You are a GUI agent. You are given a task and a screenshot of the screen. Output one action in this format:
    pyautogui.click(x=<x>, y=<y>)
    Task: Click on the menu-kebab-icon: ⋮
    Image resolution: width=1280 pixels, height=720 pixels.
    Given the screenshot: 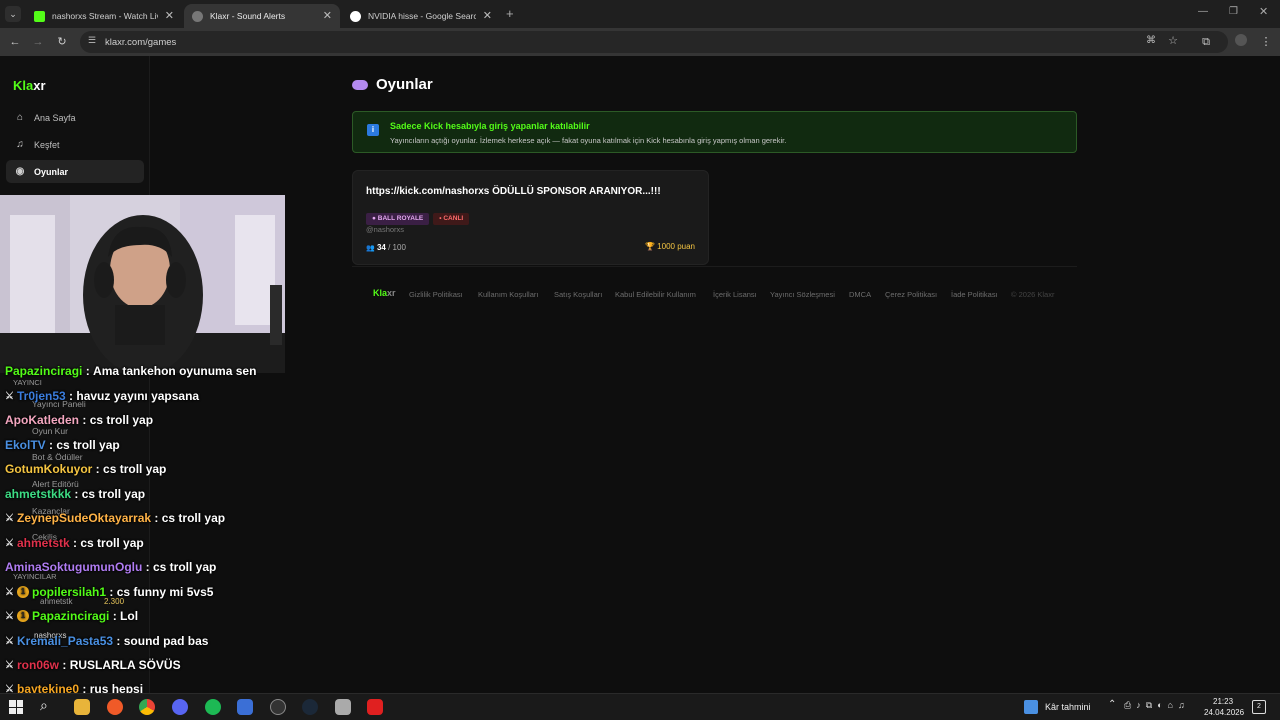 What is the action you would take?
    pyautogui.click(x=1266, y=42)
    